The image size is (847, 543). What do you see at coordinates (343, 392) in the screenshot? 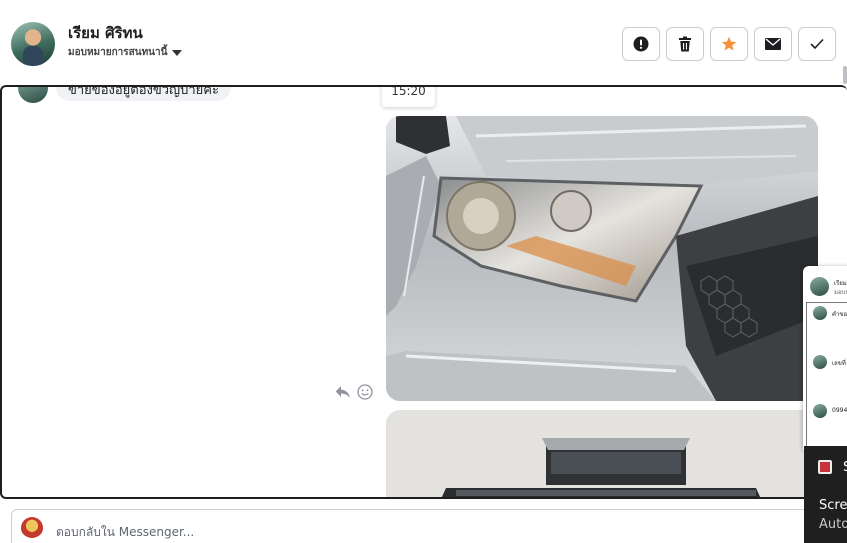
I see `reply-icon` at bounding box center [343, 392].